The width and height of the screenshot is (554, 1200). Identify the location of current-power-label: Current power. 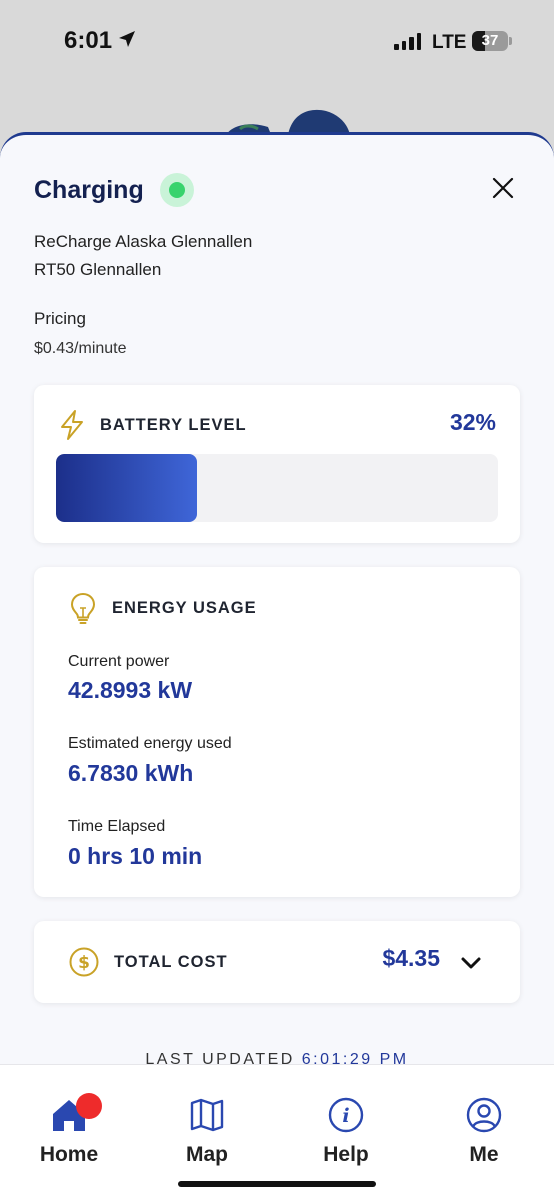
(119, 661).